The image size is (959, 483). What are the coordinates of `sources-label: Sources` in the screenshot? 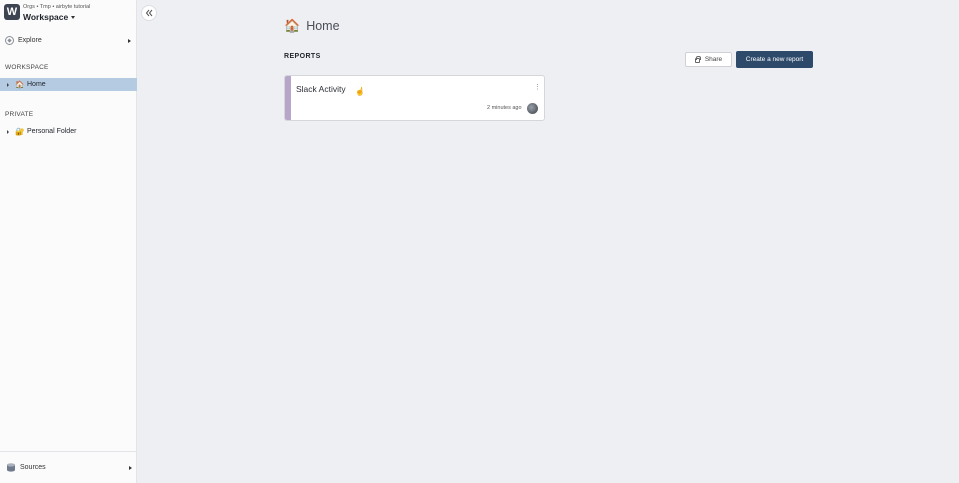 It's located at (33, 467).